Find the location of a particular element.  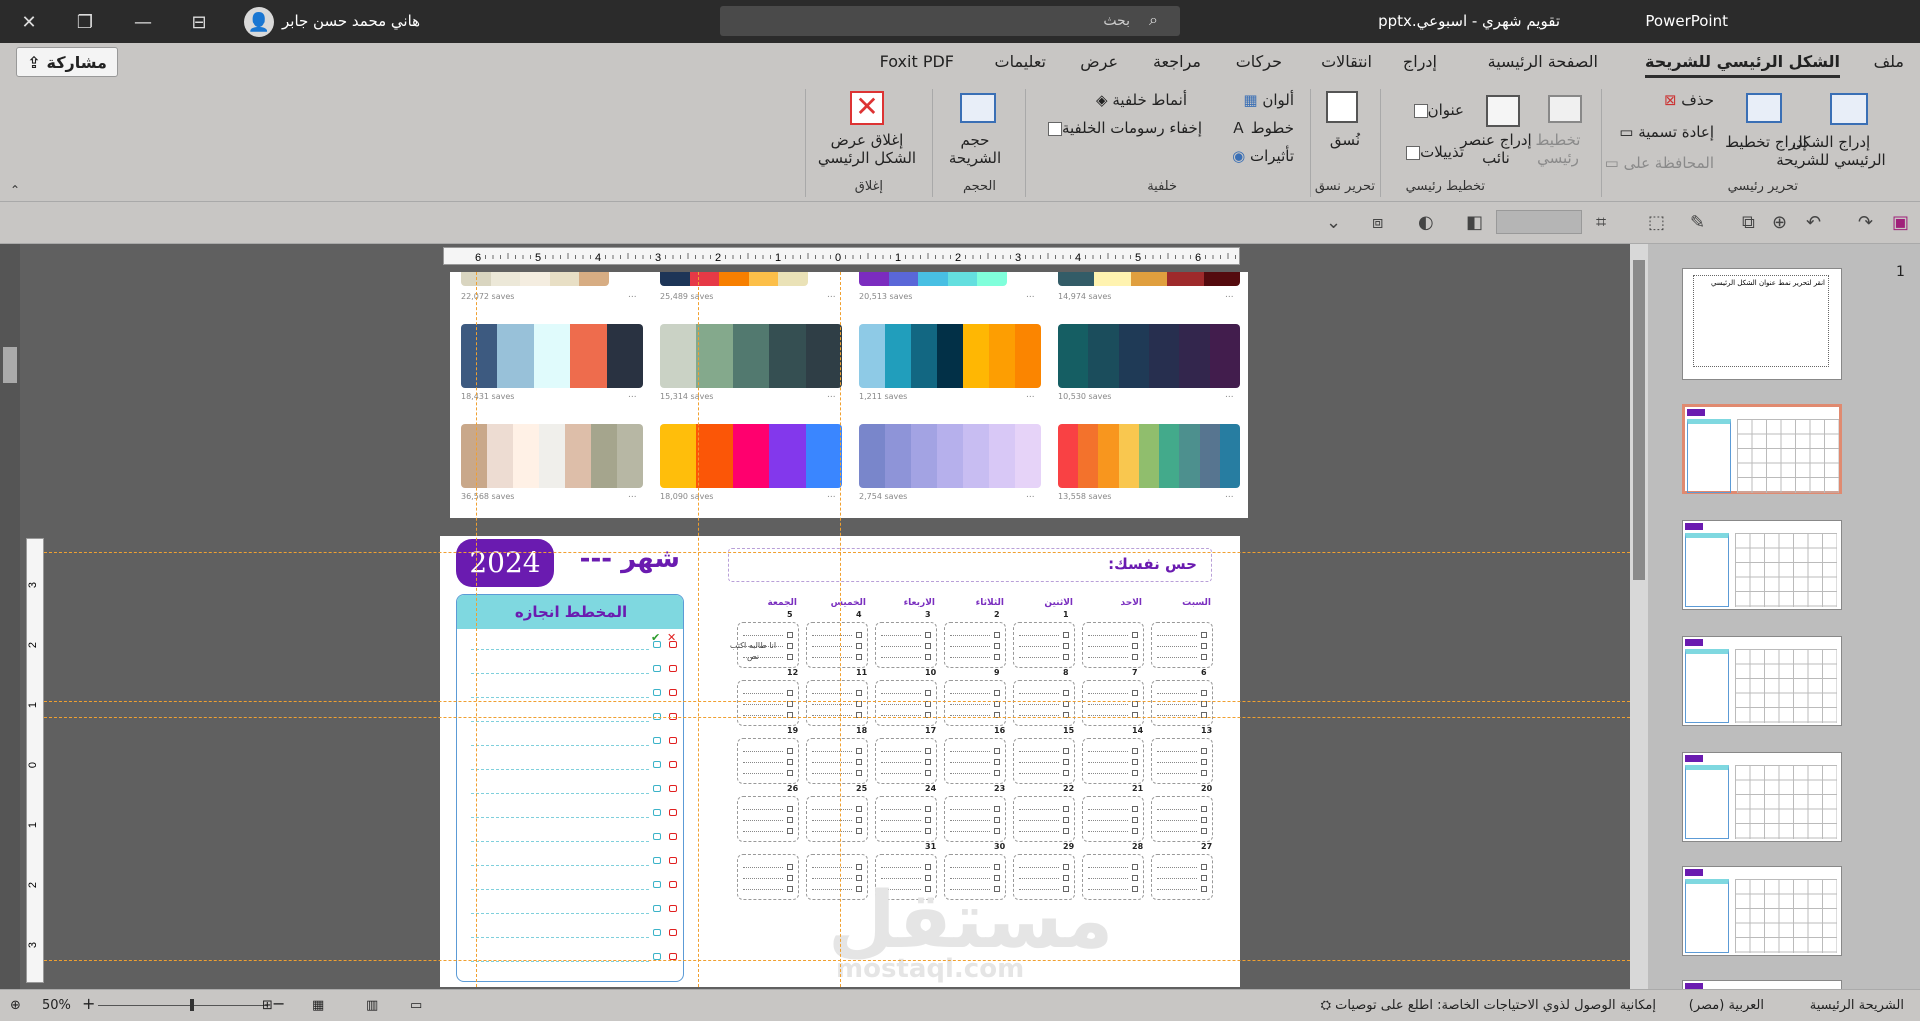

insert-layout-button: إدراج تخطيط is located at coordinates (1766, 142).